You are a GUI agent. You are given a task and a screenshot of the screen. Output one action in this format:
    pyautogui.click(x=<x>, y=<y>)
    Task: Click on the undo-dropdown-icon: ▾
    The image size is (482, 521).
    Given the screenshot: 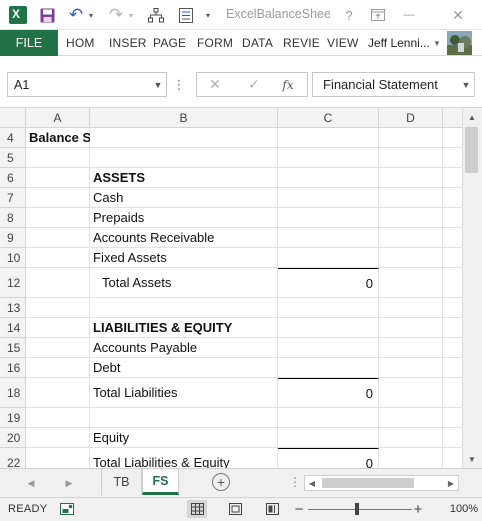 What is the action you would take?
    pyautogui.click(x=91, y=15)
    